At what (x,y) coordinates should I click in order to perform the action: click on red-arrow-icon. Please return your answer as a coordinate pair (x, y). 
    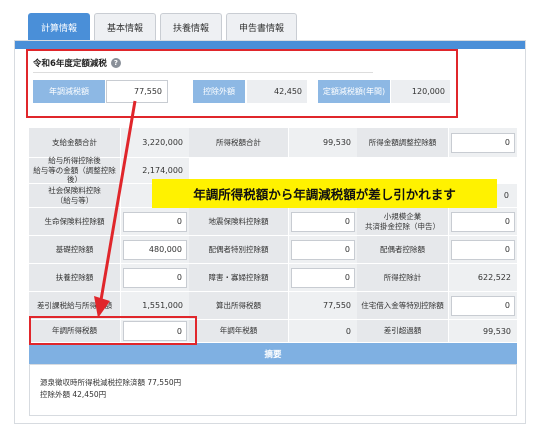
    Looking at the image, I should click on (115, 209).